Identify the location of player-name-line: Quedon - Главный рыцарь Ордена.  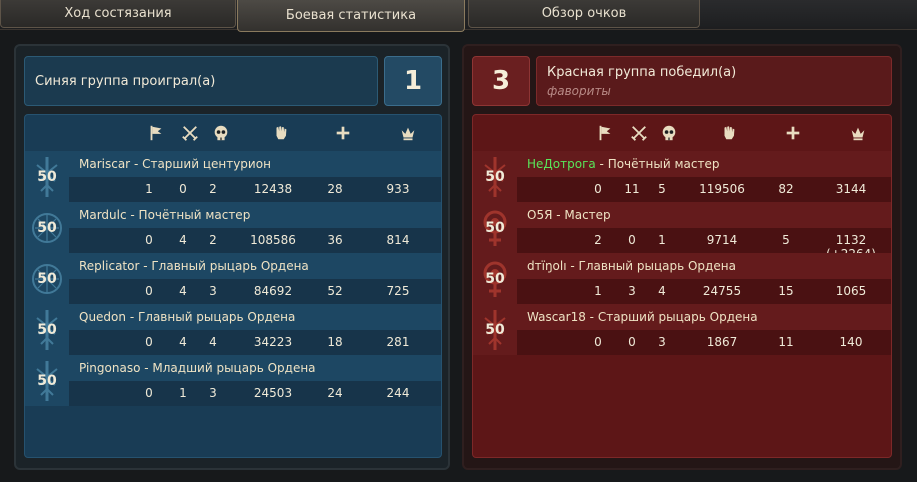
(187, 317).